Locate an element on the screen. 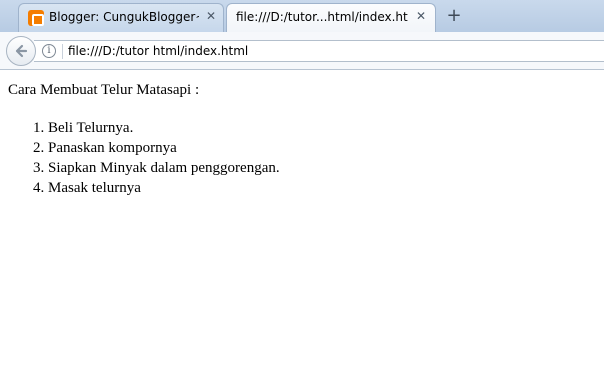 Image resolution: width=604 pixels, height=380 pixels. plus-icon: + is located at coordinates (454, 15).